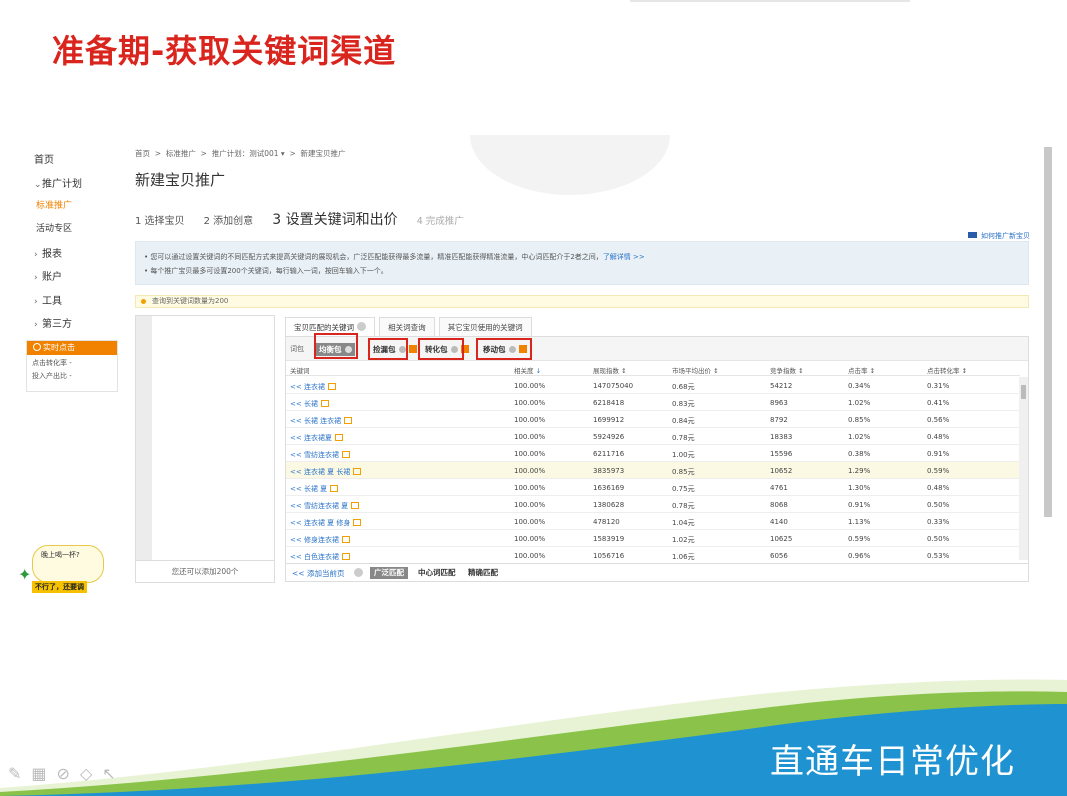 The image size is (1067, 796). What do you see at coordinates (653, 402) in the screenshot?
I see `table-row: << 长裙 100.00% 6218418 0.83元 8963 1.02% 0.41%` at bounding box center [653, 402].